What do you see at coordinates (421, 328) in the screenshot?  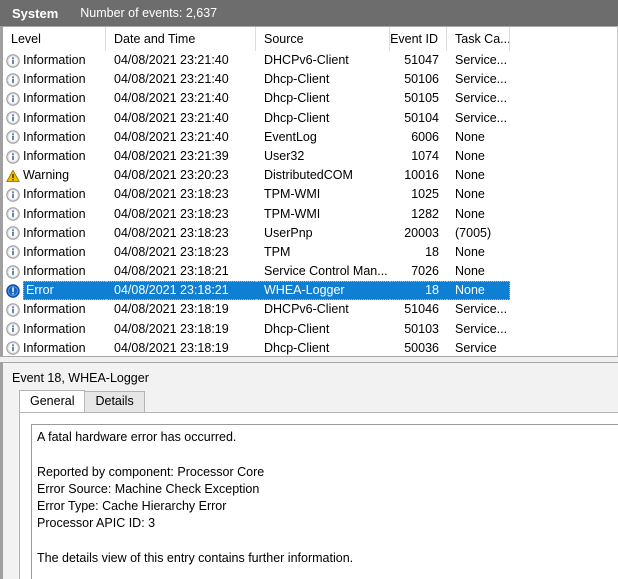 I see `cell-event-id: 50103` at bounding box center [421, 328].